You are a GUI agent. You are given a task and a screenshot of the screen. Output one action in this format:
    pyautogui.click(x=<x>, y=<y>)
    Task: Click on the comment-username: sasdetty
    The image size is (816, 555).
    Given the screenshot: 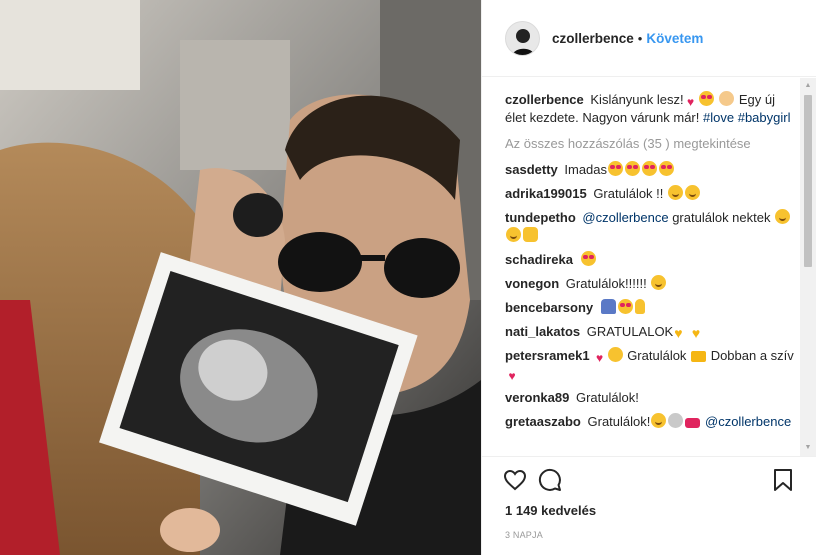 What is the action you would take?
    pyautogui.click(x=531, y=169)
    